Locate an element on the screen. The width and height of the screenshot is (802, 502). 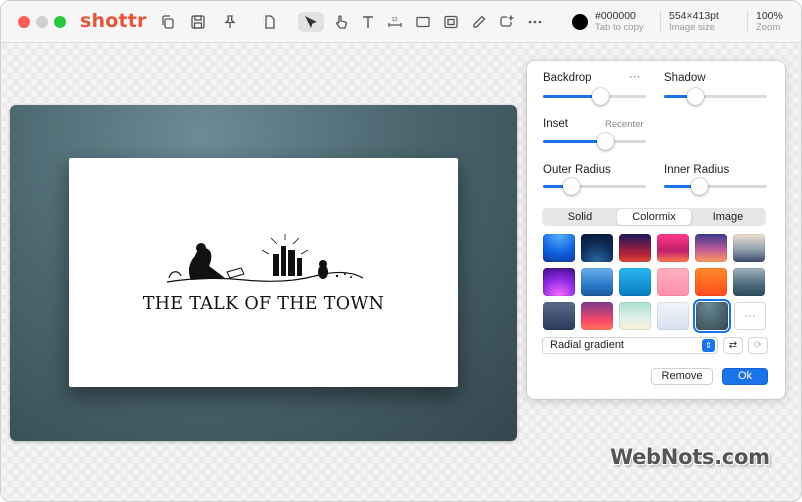
ok-button: Ok is located at coordinates (745, 376).